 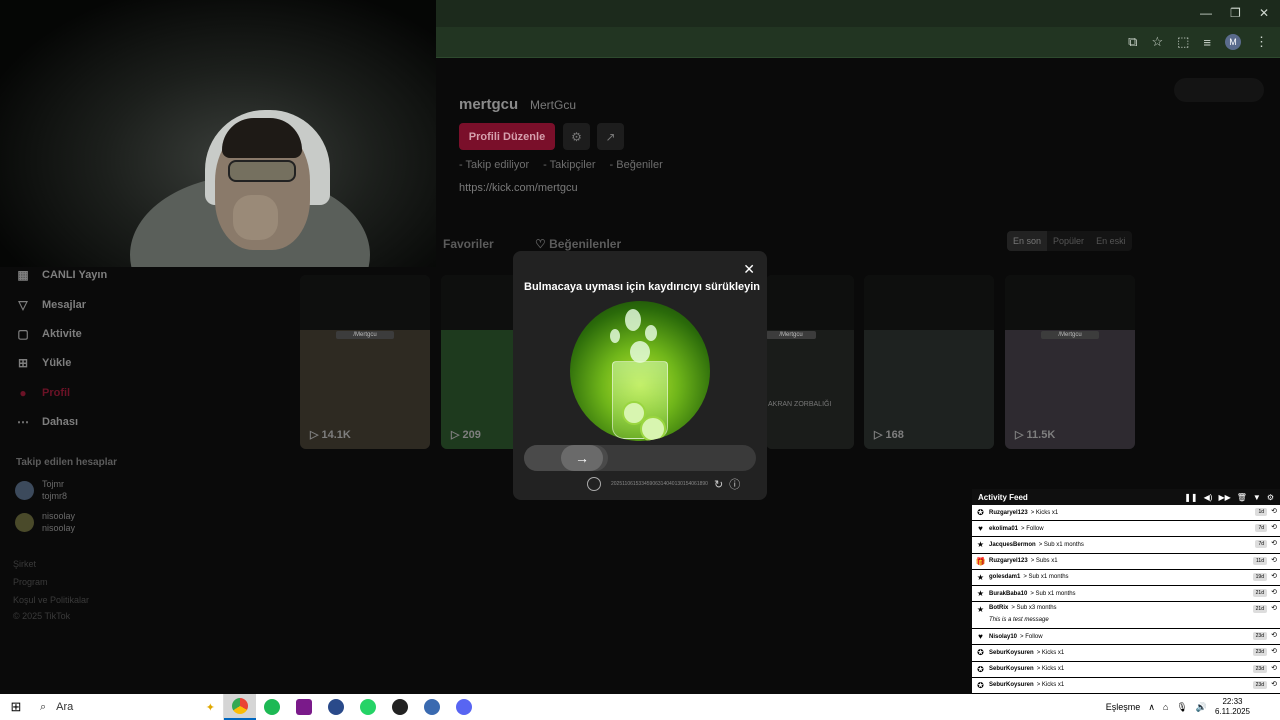 What do you see at coordinates (1157, 42) in the screenshot?
I see `bookmark-star-icon: ☆` at bounding box center [1157, 42].